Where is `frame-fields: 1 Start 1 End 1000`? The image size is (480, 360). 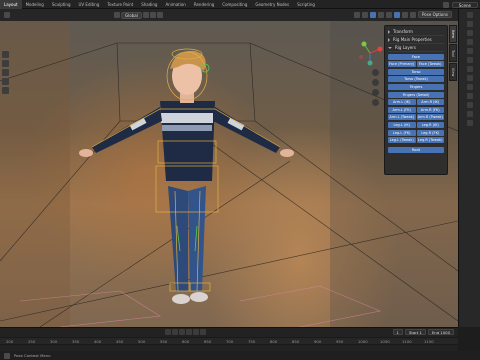
frame-fields: 1 Start 1 End 1000 is located at coordinates (423, 332).